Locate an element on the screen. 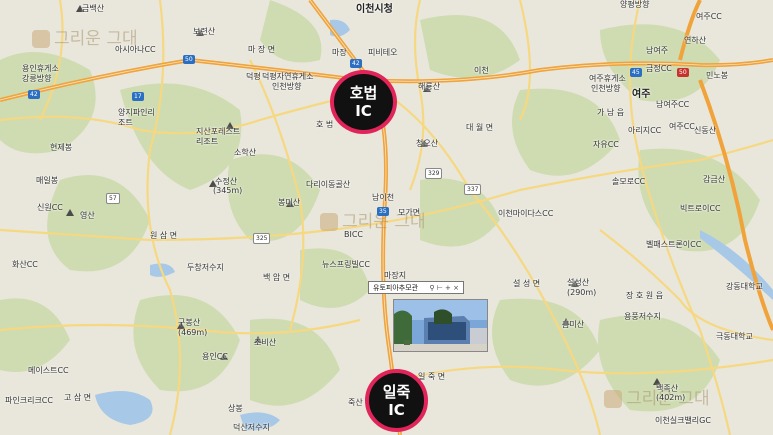  place-label: 뉴스프링빌CC is located at coordinates (346, 265).